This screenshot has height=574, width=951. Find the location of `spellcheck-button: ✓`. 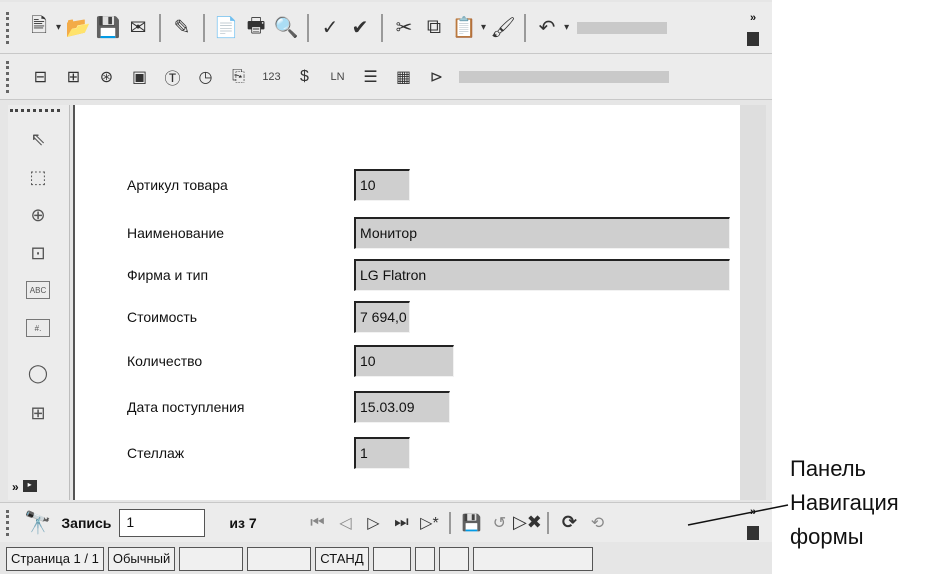

spellcheck-button: ✓ is located at coordinates (330, 28).